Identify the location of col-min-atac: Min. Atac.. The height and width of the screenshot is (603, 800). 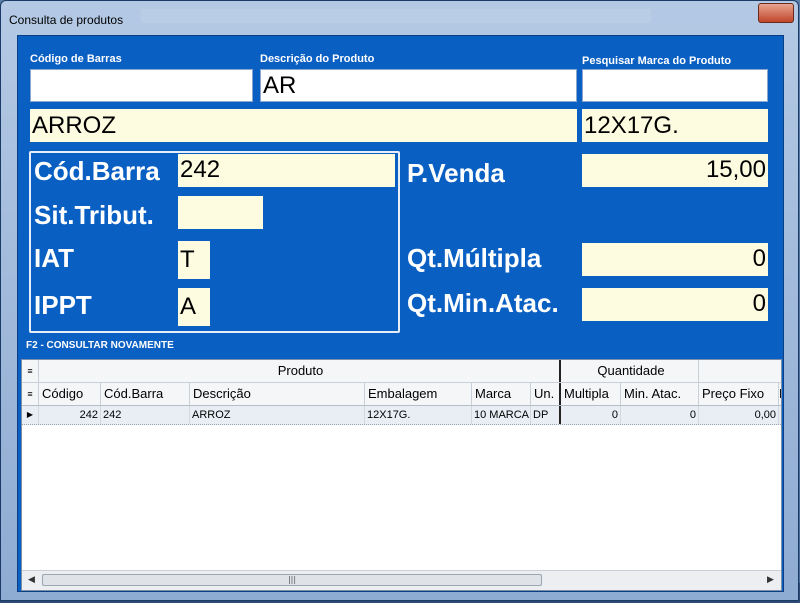
(660, 394).